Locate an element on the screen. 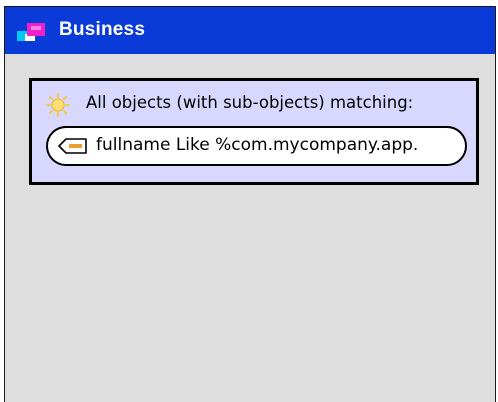 This screenshot has width=498, height=402. business-object-icon is located at coordinates (31, 32).